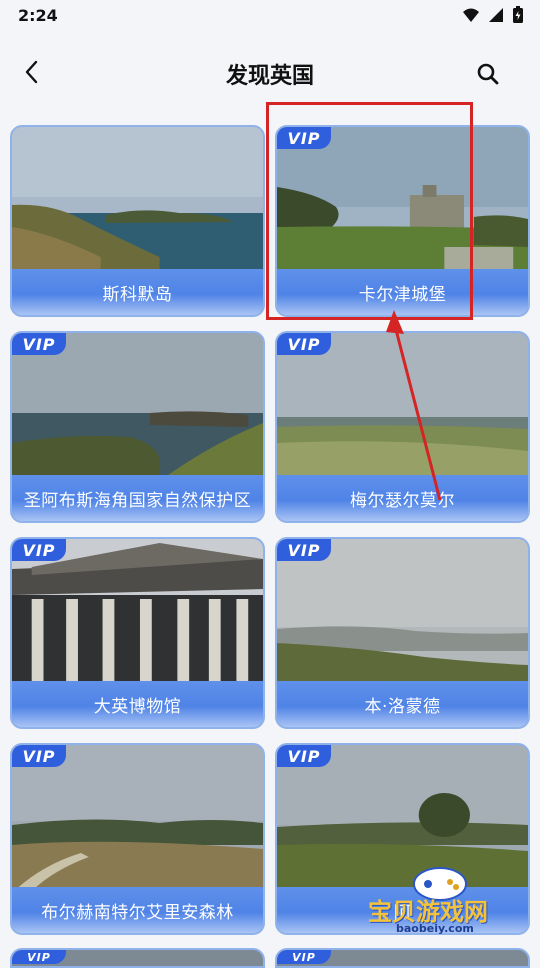  I want to click on battery-icon, so click(518, 14).